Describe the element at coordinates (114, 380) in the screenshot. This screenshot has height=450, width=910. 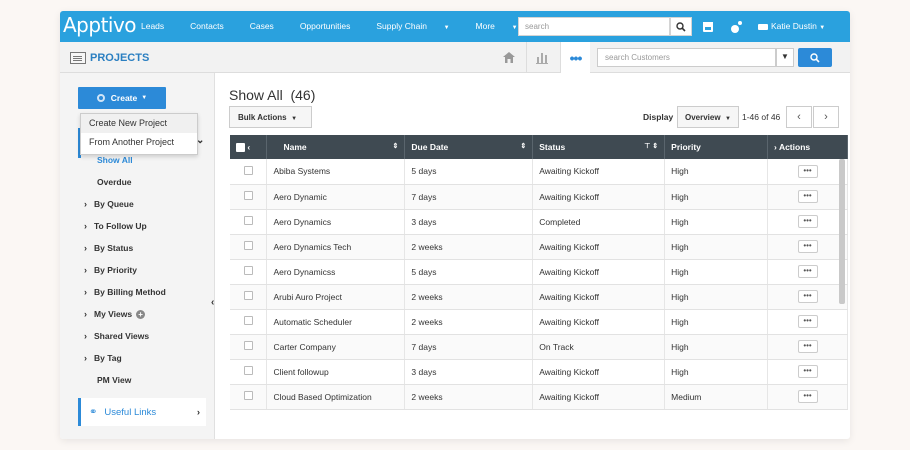
I see `sidebar-item-pm-view: PM View` at that location.